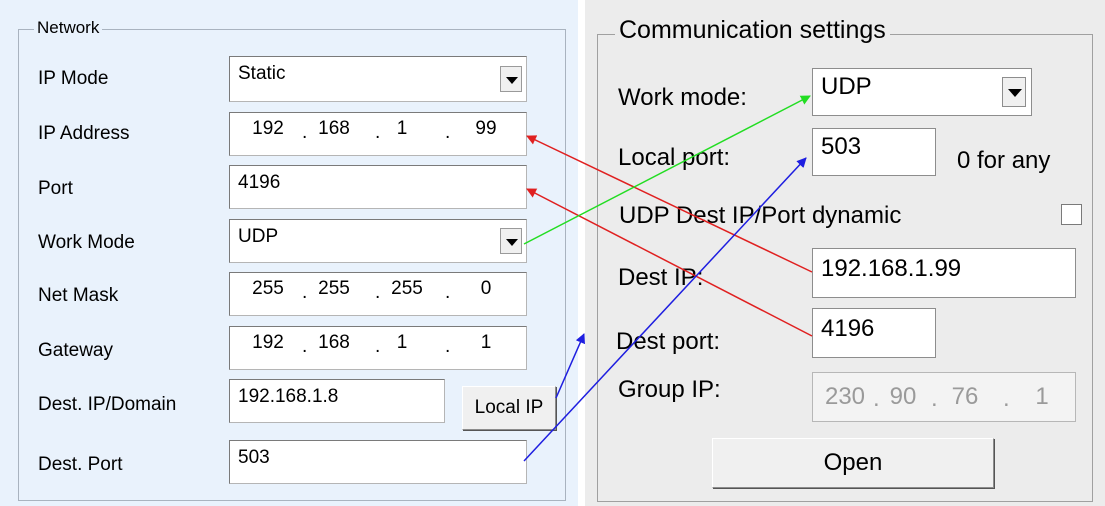 This screenshot has width=1105, height=506. What do you see at coordinates (68, 28) in the screenshot?
I see `network-title: Network` at bounding box center [68, 28].